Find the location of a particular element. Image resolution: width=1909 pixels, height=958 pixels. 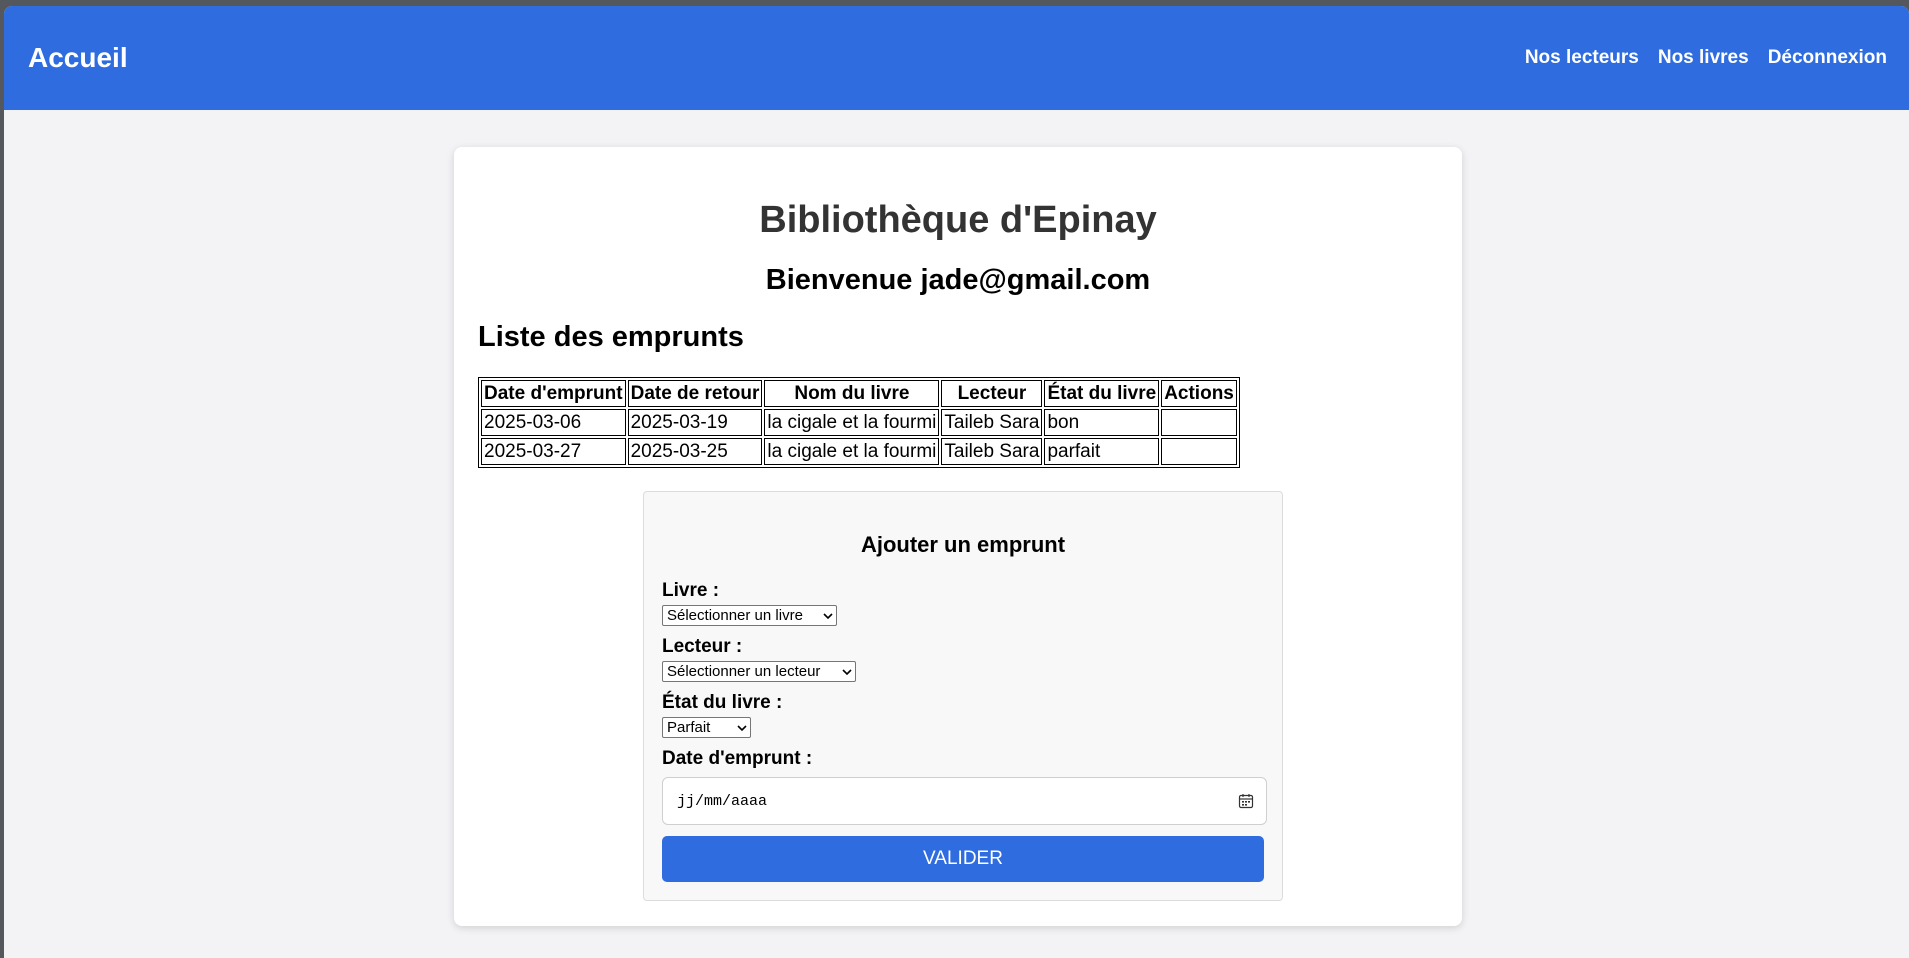

column-header-loan-date: Date d'emprunt is located at coordinates (553, 393).